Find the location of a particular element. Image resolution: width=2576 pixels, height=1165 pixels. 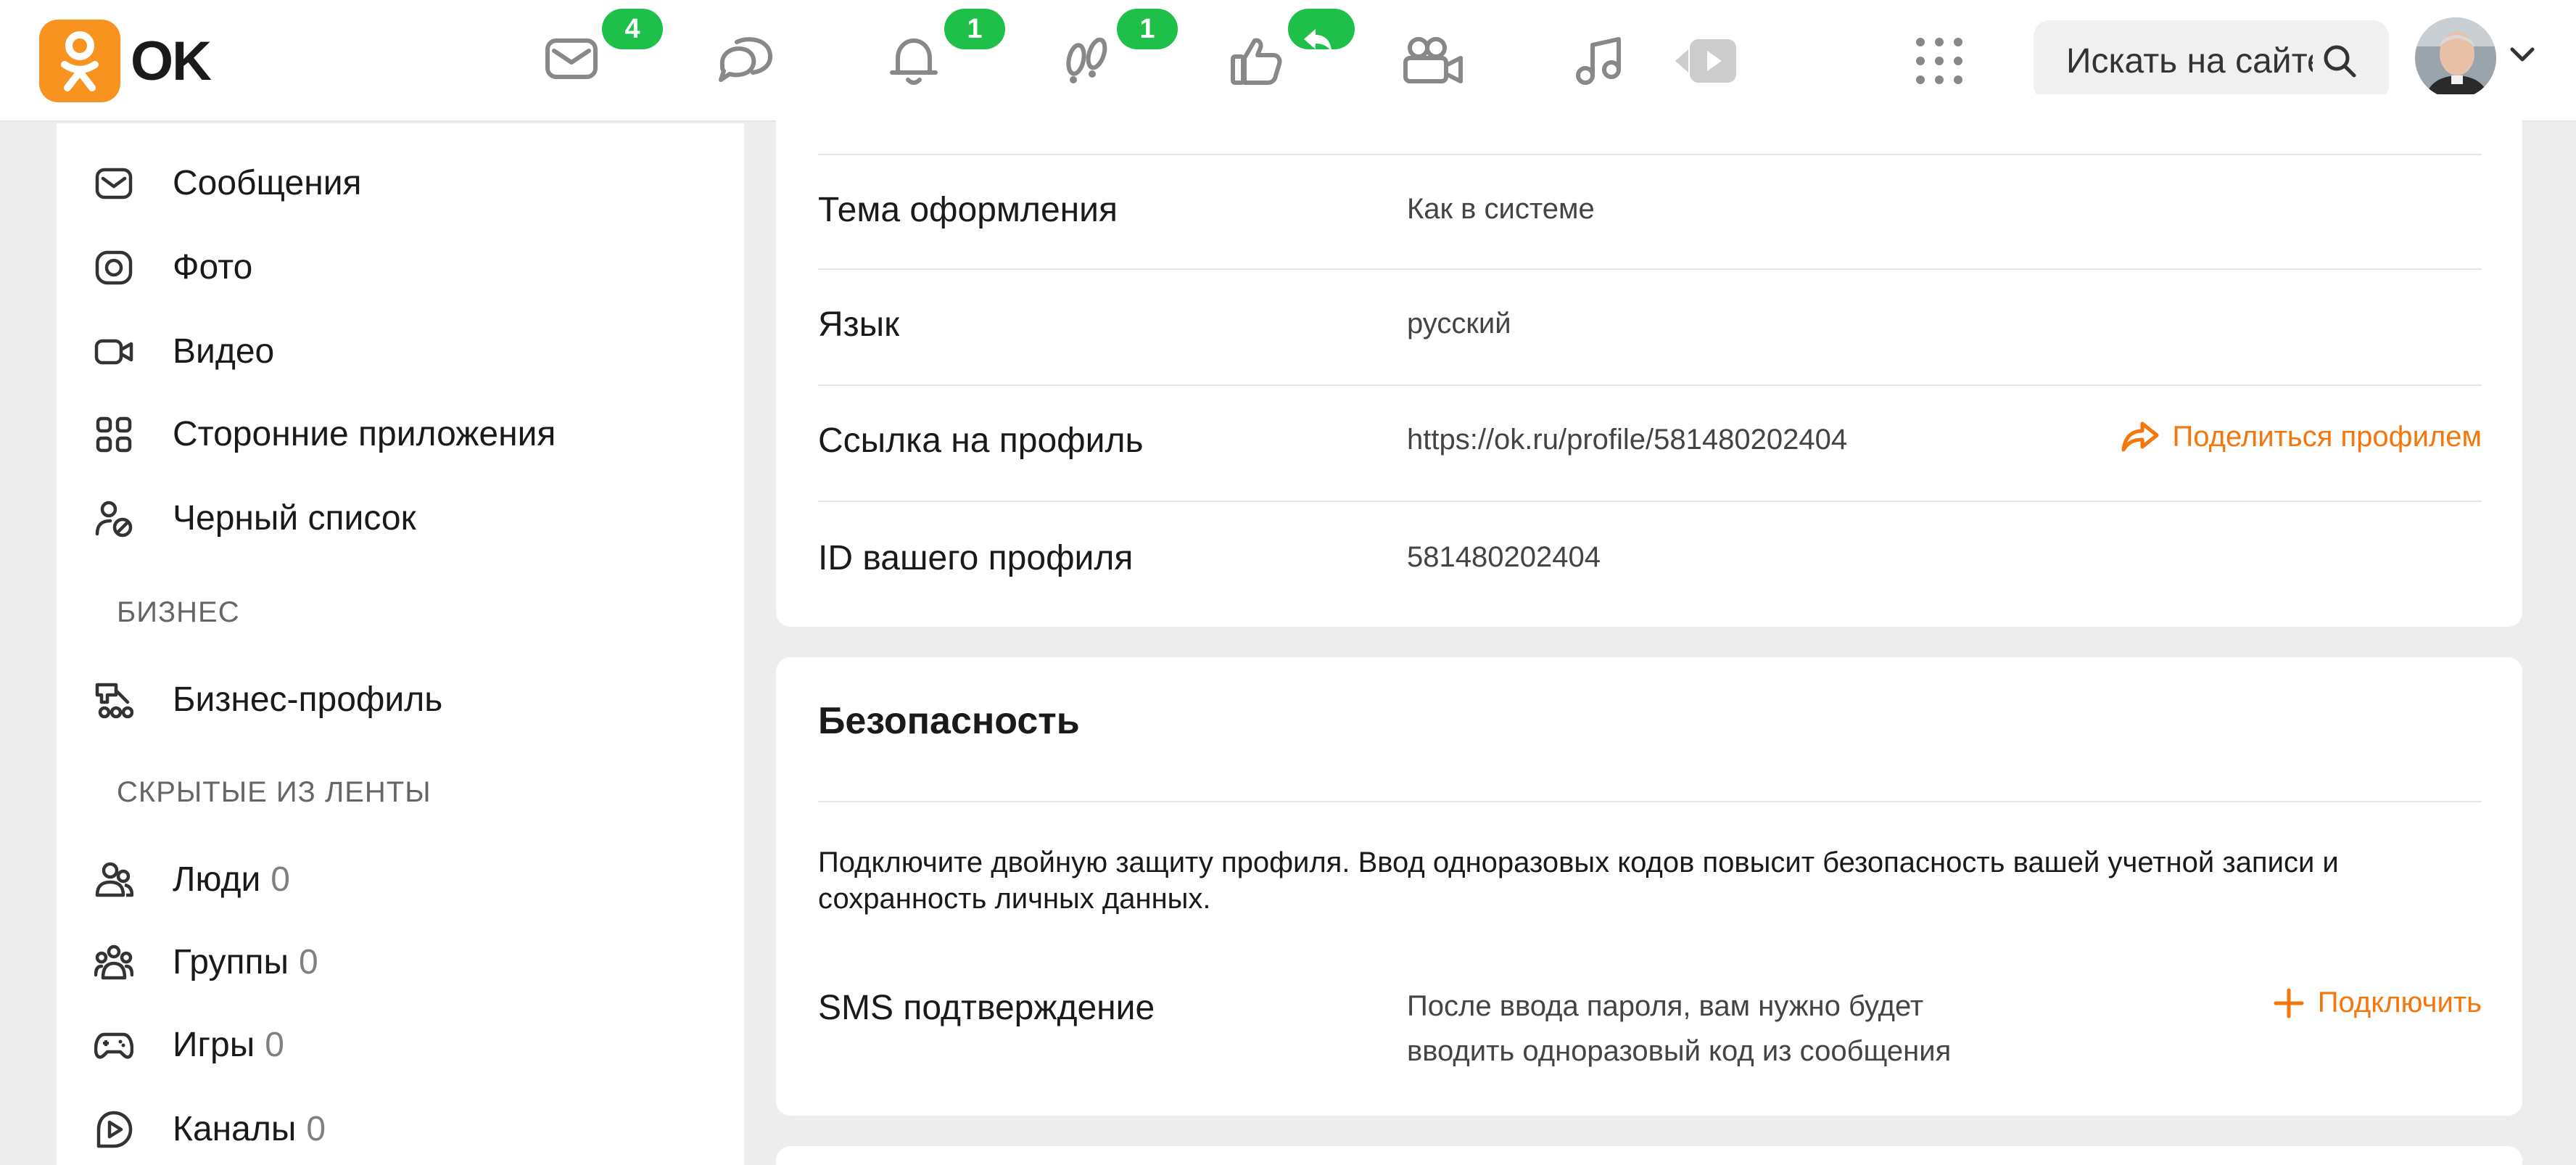

sidebar-item-hidden-people: Люди 0 is located at coordinates (400, 879).